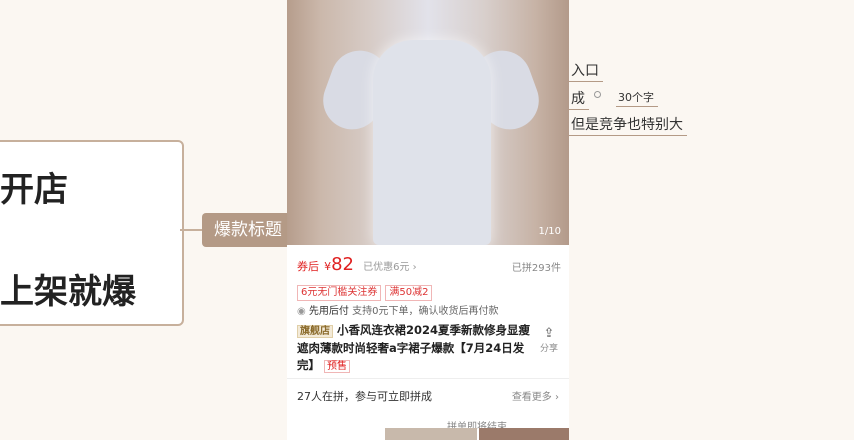 The width and height of the screenshot is (854, 440). I want to click on root-text-line1: 开店, so click(34, 190).